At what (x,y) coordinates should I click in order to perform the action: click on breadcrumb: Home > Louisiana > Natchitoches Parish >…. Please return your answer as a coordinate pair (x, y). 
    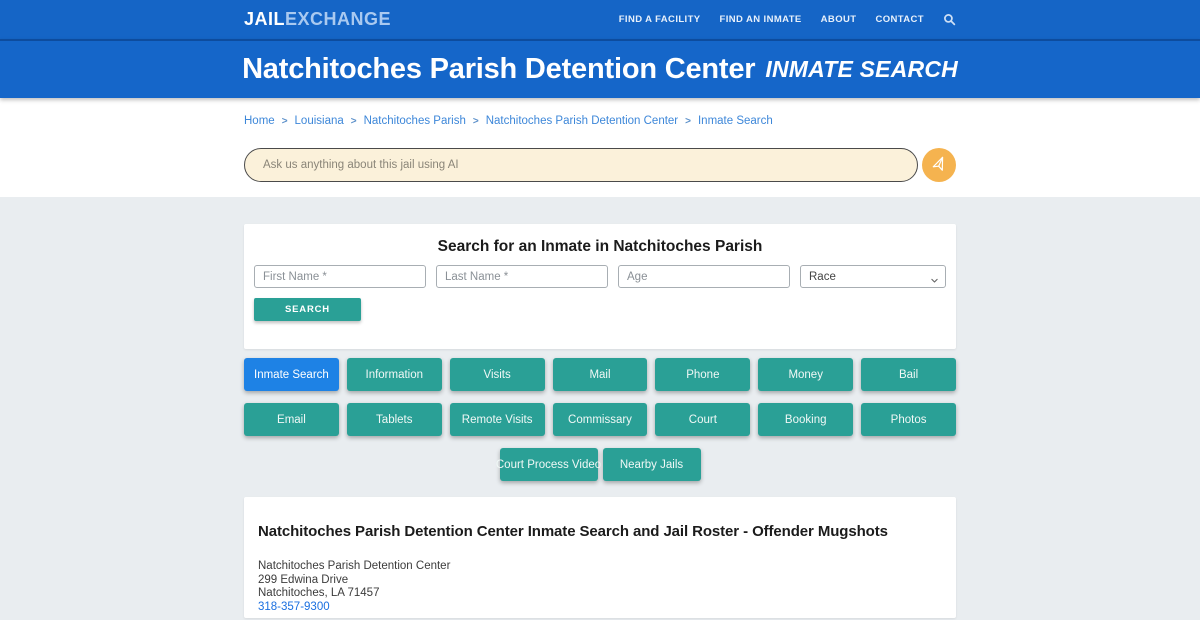
    Looking at the image, I should click on (600, 121).